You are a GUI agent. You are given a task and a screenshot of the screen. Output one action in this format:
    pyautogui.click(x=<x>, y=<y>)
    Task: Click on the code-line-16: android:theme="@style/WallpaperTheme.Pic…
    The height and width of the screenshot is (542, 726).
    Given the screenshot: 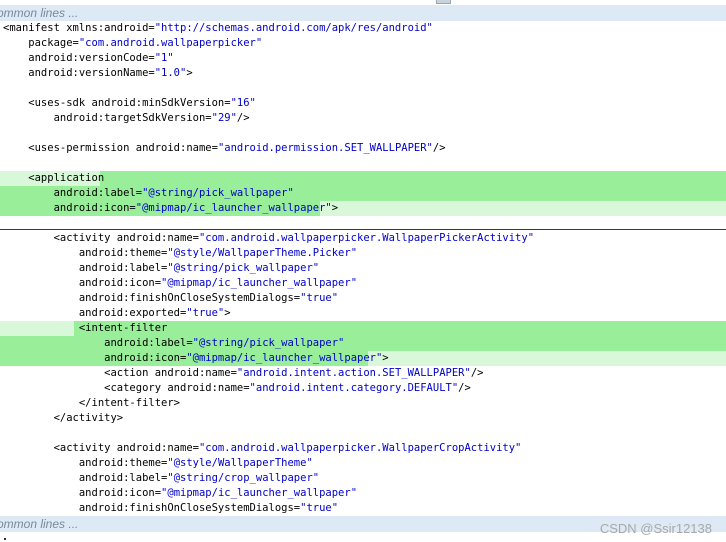 What is the action you would take?
    pyautogui.click(x=363, y=253)
    